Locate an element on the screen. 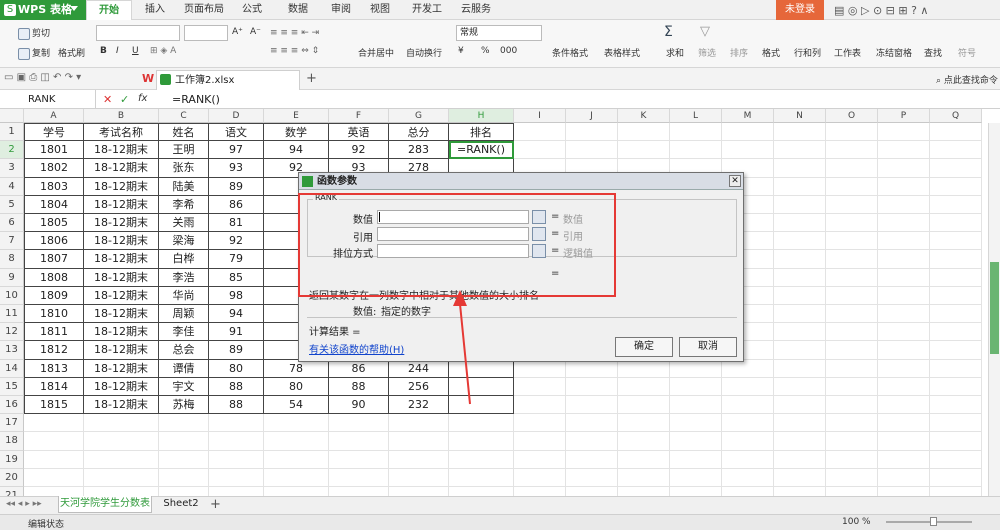  select-all-corner is located at coordinates (12, 116).